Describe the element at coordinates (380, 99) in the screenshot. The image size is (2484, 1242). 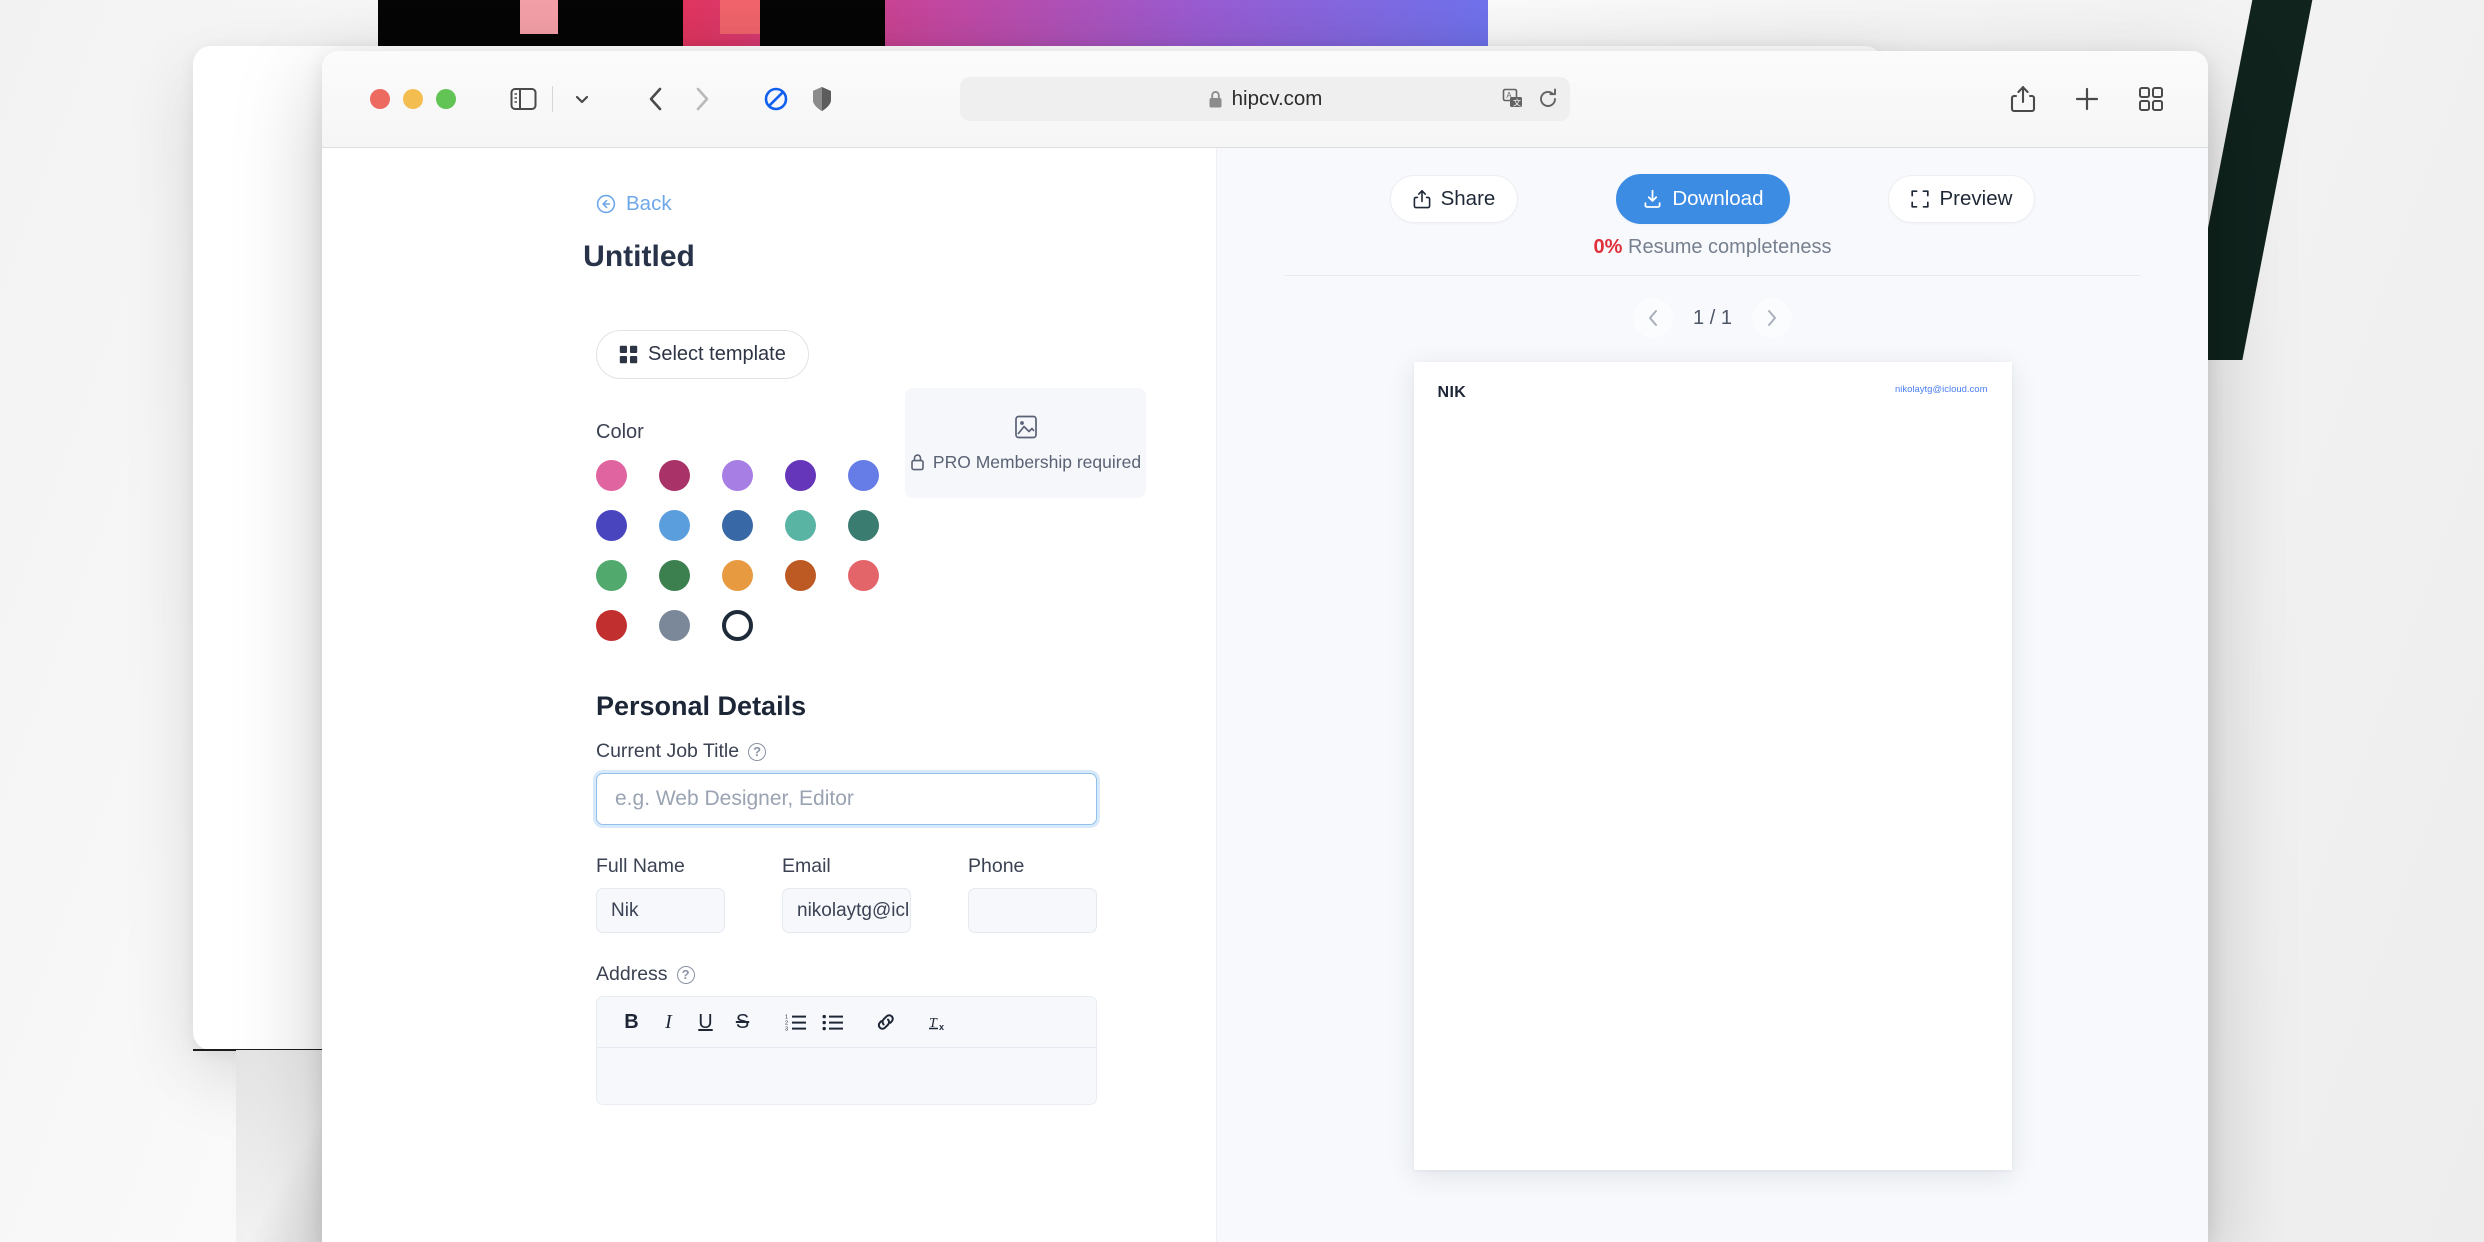
I see `close-window-button` at that location.